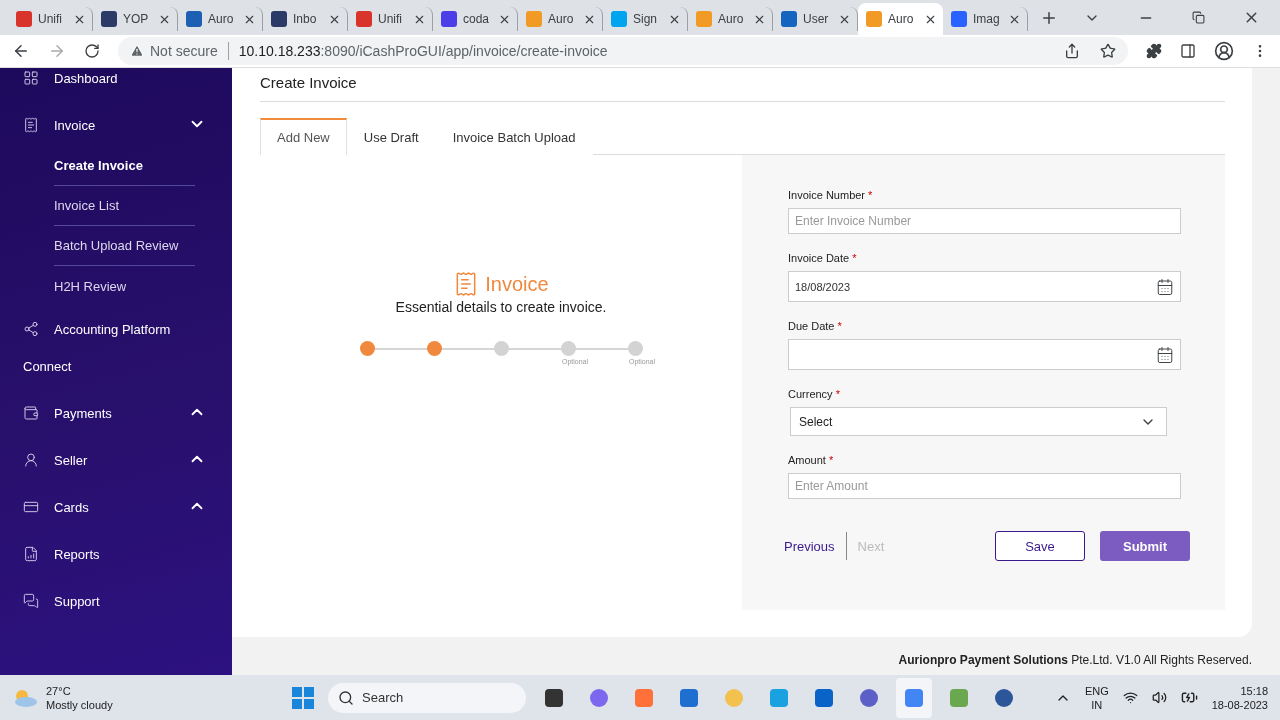 The height and width of the screenshot is (720, 1280). I want to click on star-icon, so click(1108, 51).